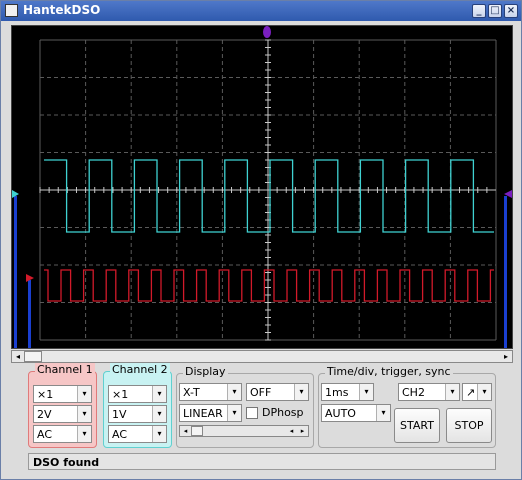  What do you see at coordinates (210, 392) in the screenshot?
I see `display-mode-select: X-T ▾` at bounding box center [210, 392].